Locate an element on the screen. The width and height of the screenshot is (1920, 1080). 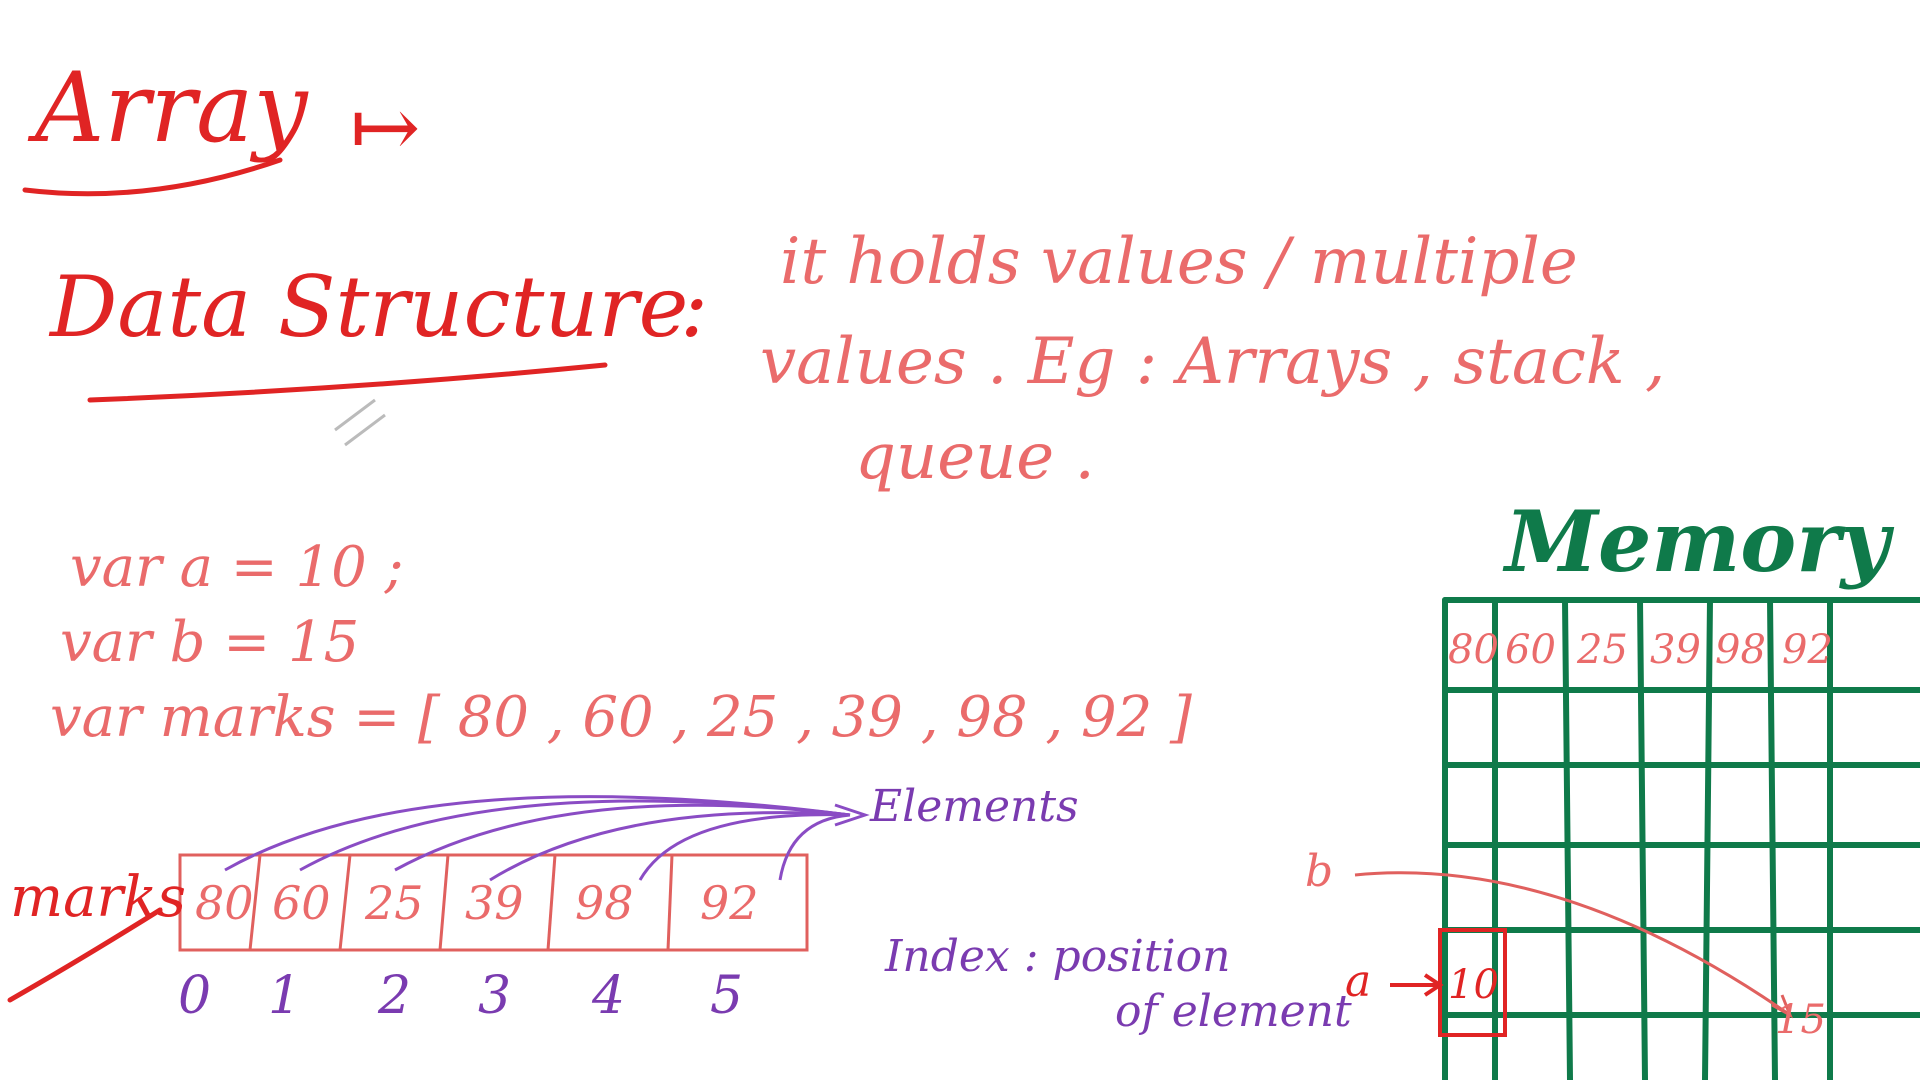
memory-cell-5: 92 is located at coordinates (1807, 650).